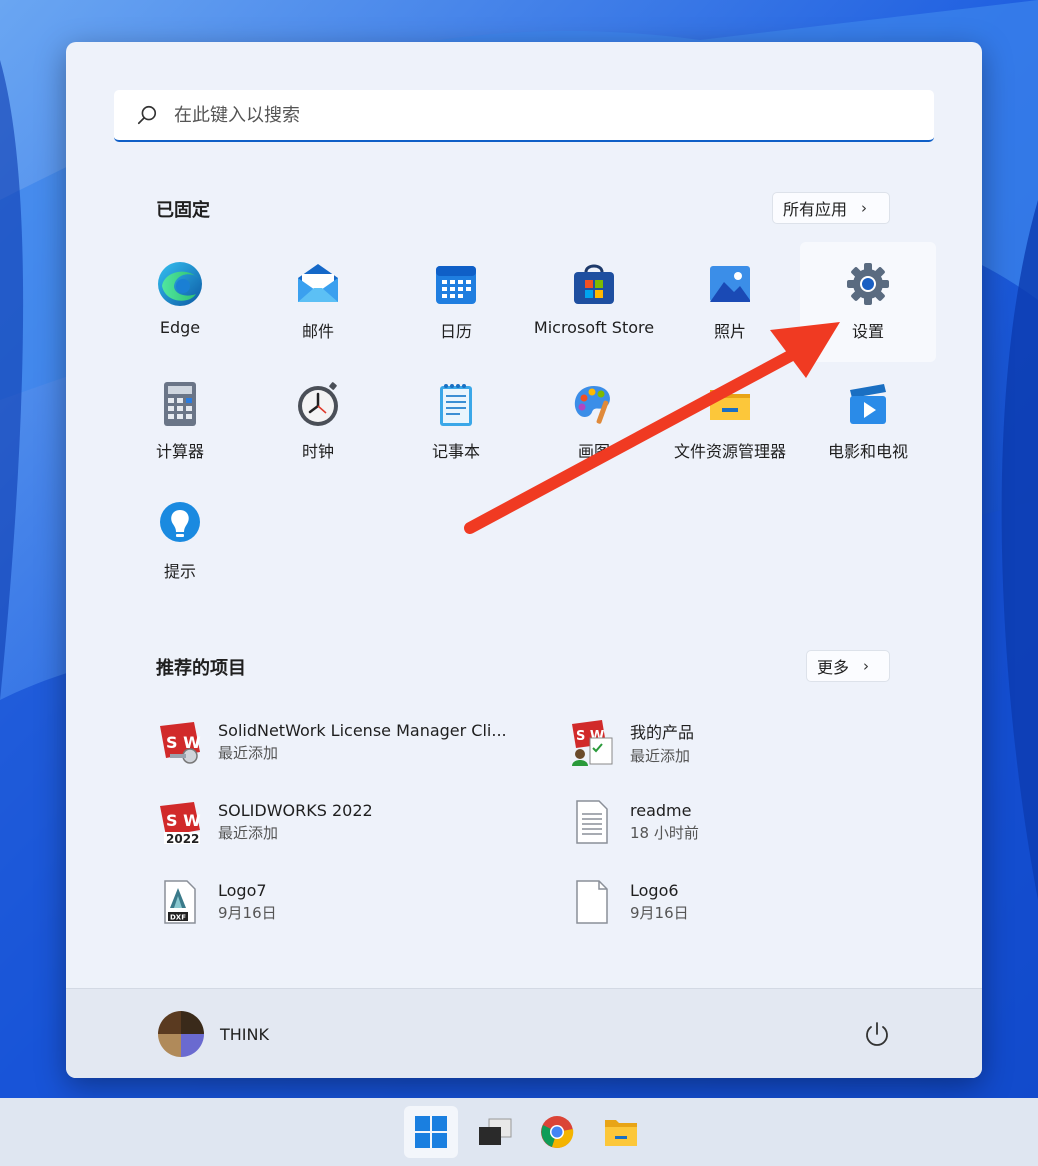  I want to click on app-label: 电影和电视, so click(867, 451).